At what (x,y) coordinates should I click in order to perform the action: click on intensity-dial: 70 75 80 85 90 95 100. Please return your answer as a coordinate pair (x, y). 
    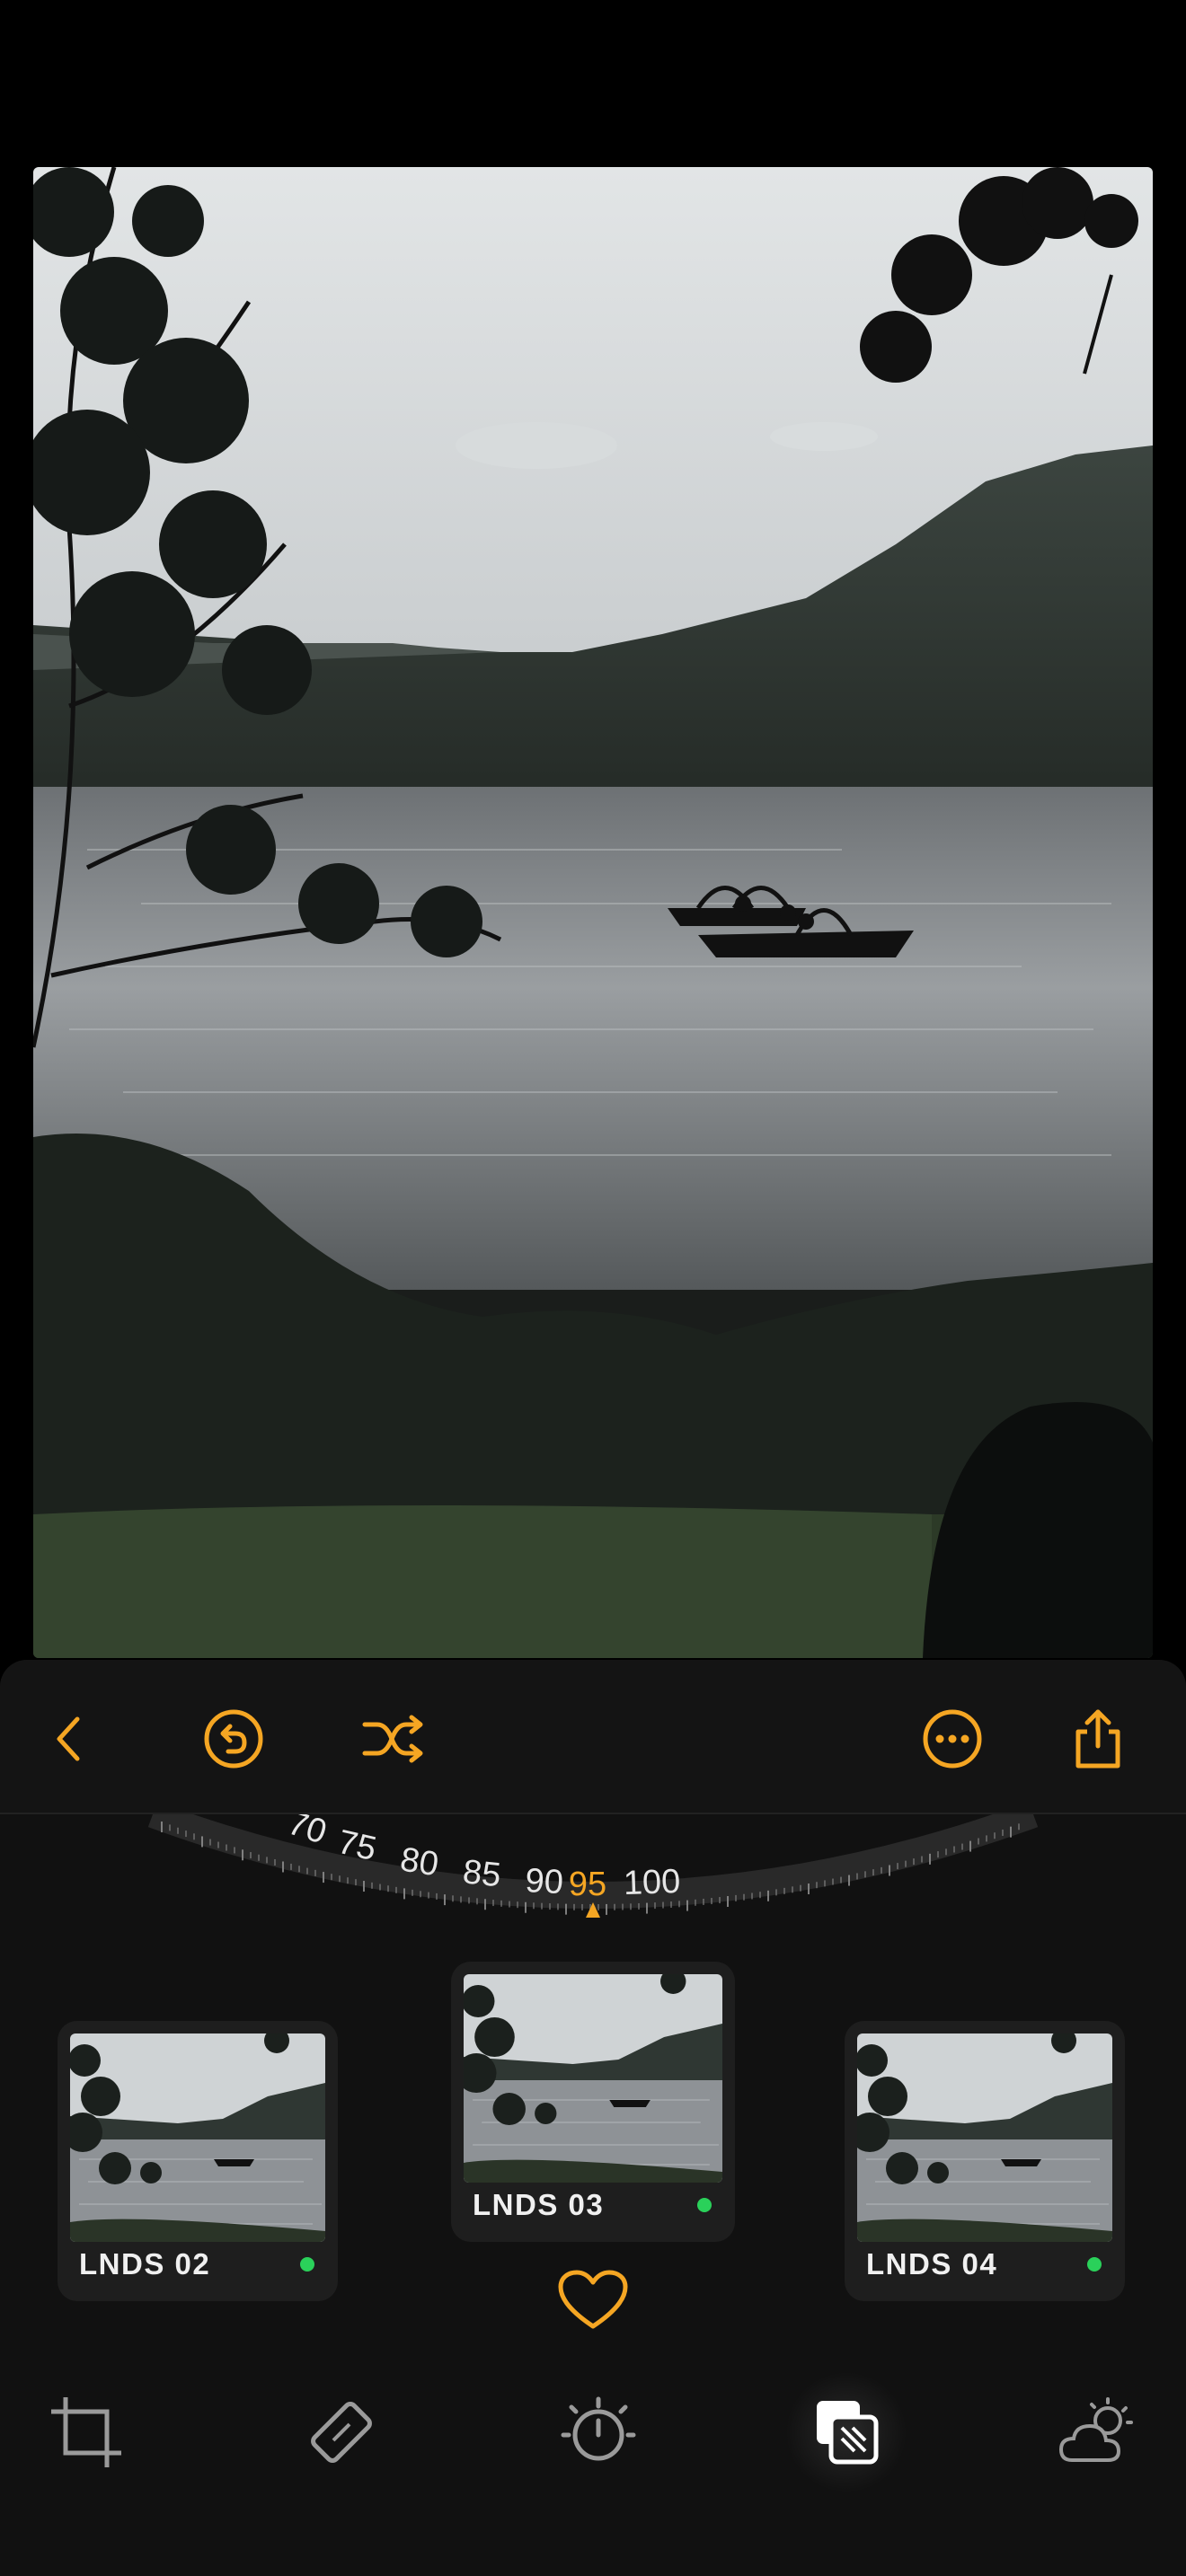
    Looking at the image, I should click on (593, 1868).